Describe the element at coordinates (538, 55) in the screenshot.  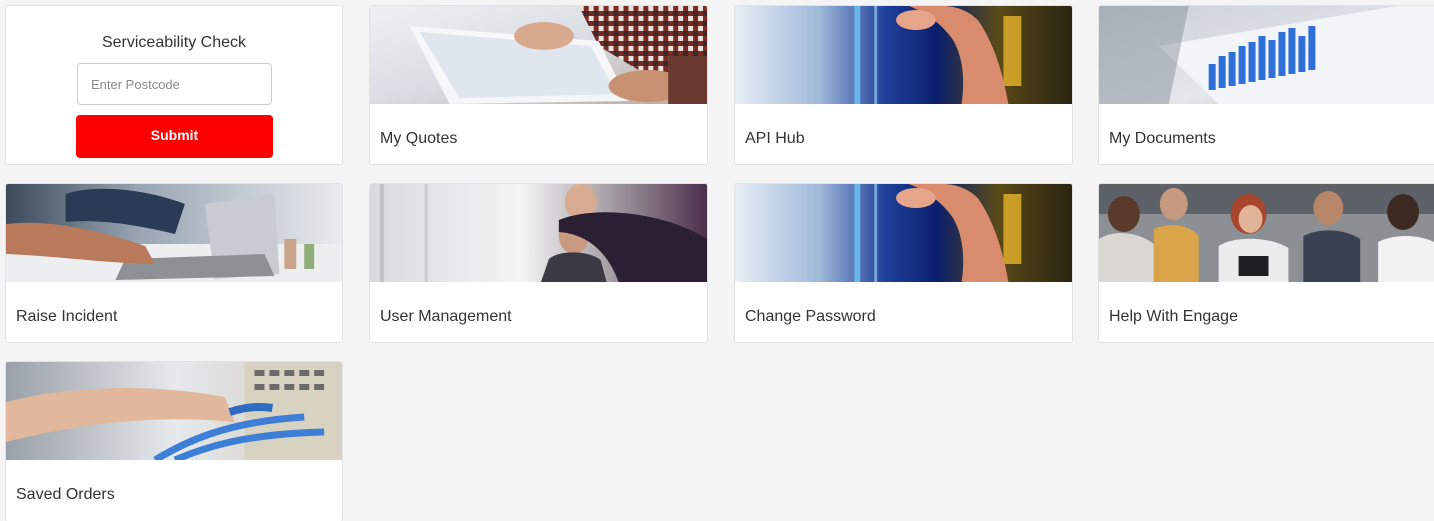
I see `tablet-hands-image` at that location.